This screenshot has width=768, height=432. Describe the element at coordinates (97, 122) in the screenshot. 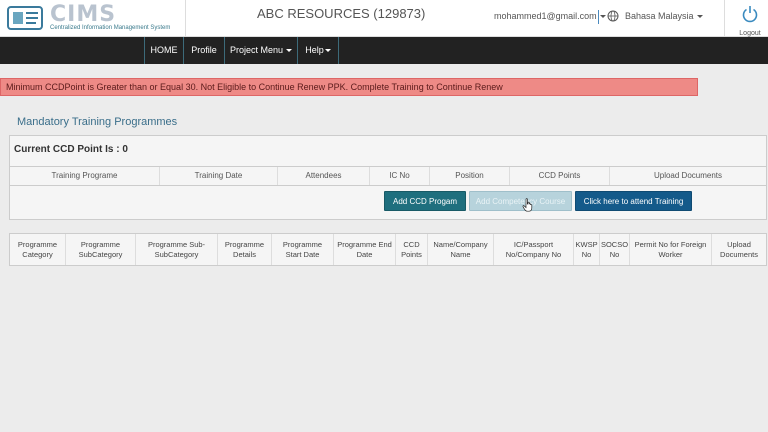

I see `section-title: Mandatory Training Programmes` at that location.